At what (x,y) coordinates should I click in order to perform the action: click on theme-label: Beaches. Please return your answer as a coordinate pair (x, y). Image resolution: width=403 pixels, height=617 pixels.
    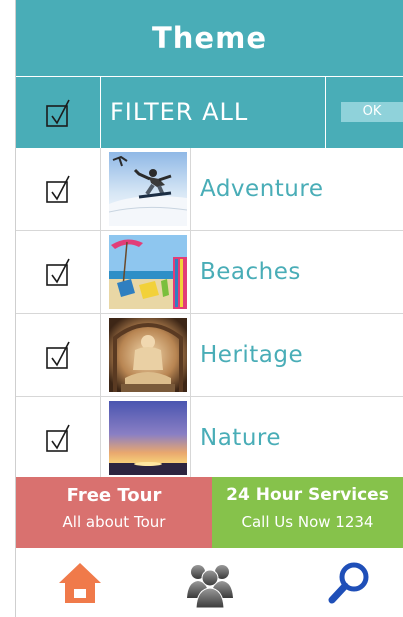
    Looking at the image, I should click on (250, 272).